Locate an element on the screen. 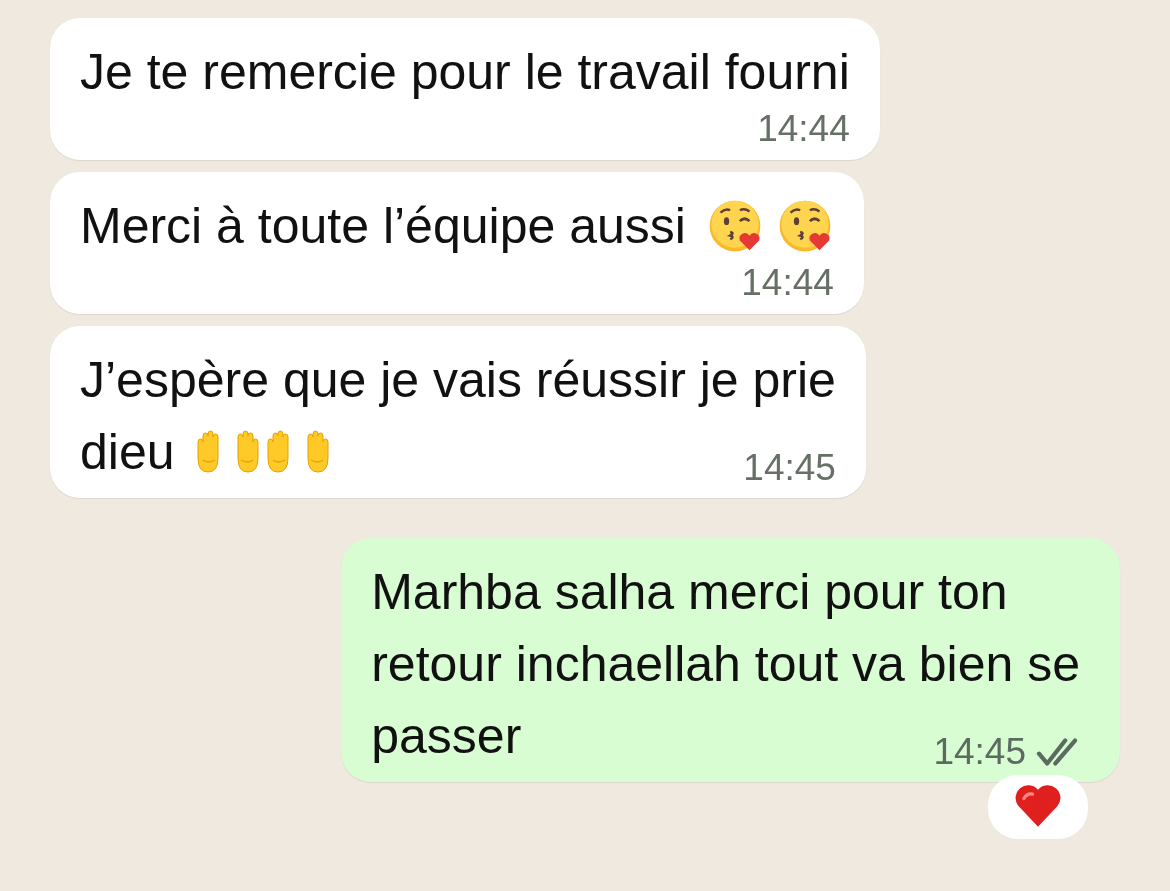 Image resolution: width=1170 pixels, height=891 pixels. message-text: J’espère que je vais réussir je prie is located at coordinates (458, 380).